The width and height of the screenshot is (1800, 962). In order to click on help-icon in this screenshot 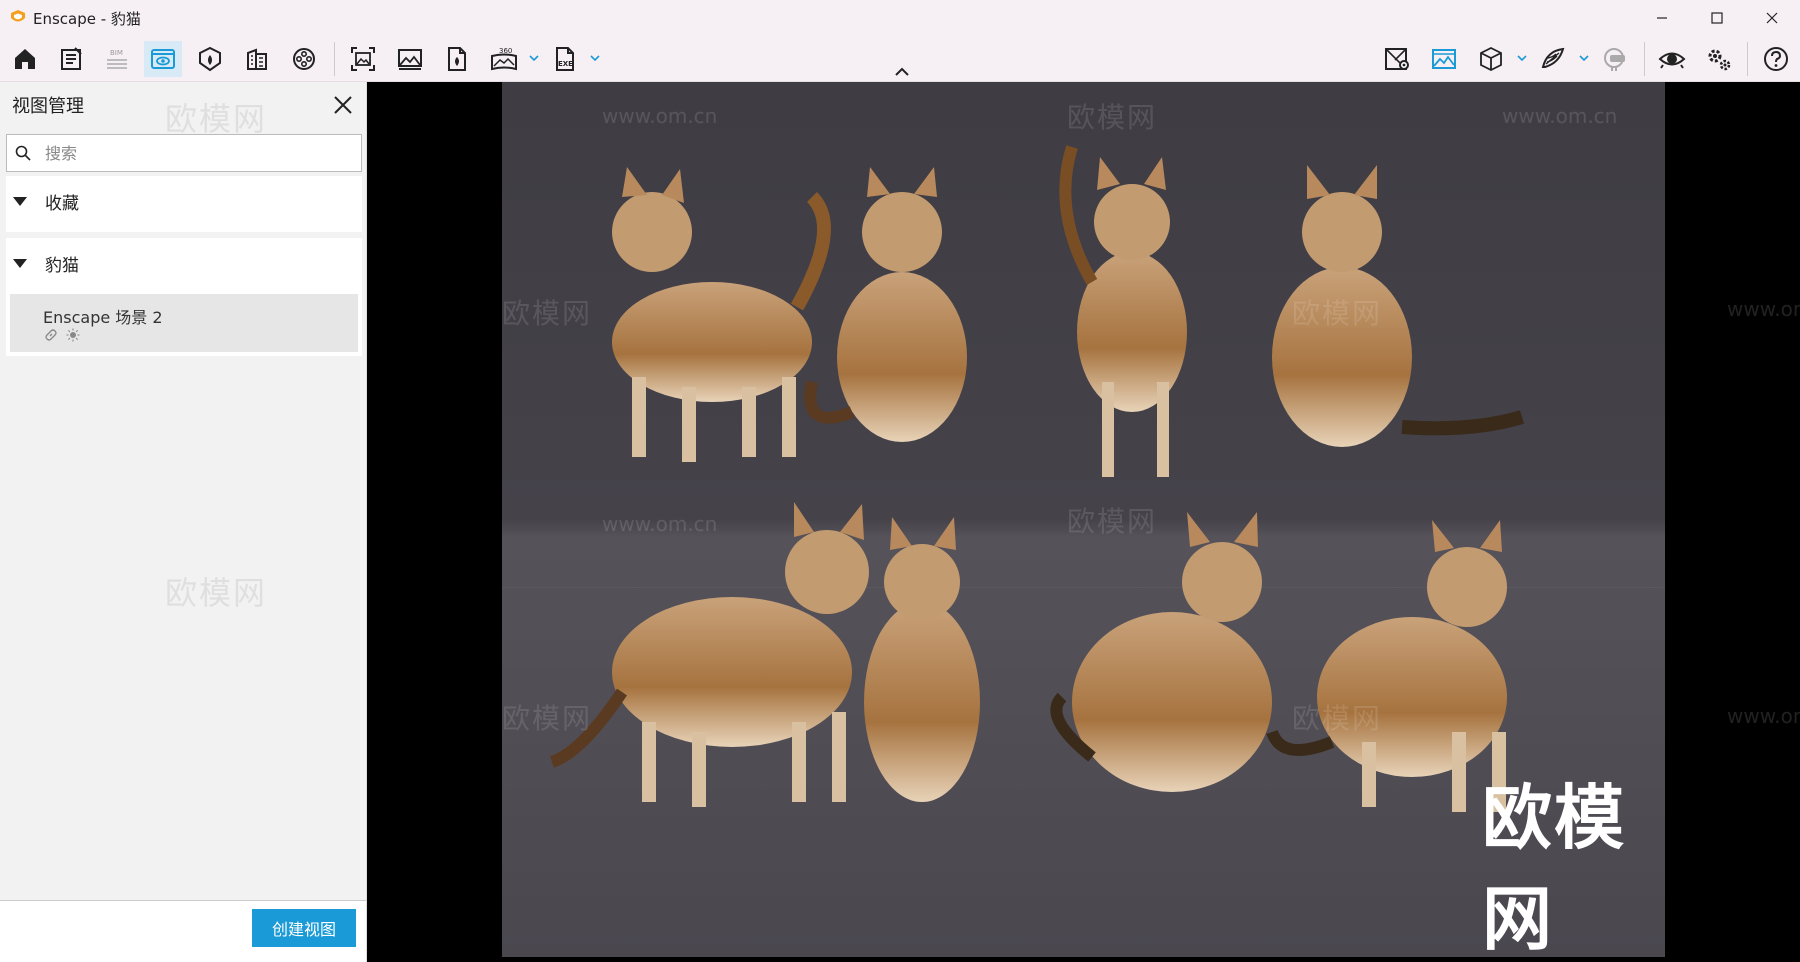, I will do `click(1776, 59)`.